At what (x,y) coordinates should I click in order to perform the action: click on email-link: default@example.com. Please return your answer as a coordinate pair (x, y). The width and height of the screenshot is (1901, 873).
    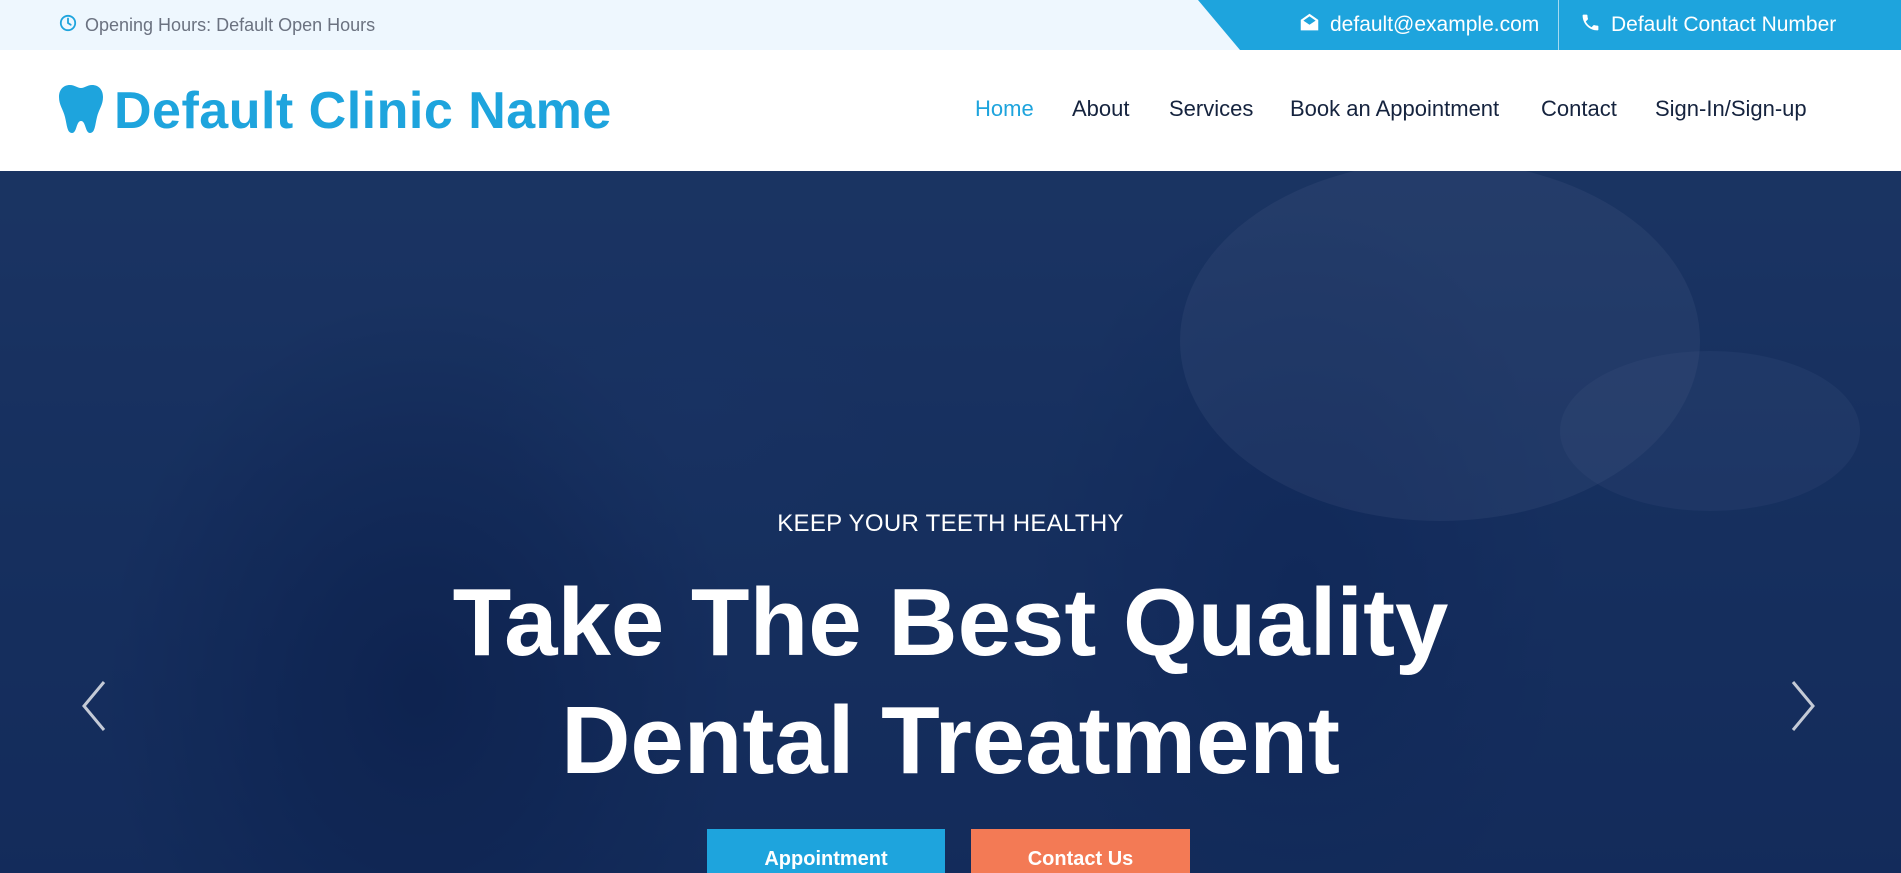
    Looking at the image, I should click on (1419, 25).